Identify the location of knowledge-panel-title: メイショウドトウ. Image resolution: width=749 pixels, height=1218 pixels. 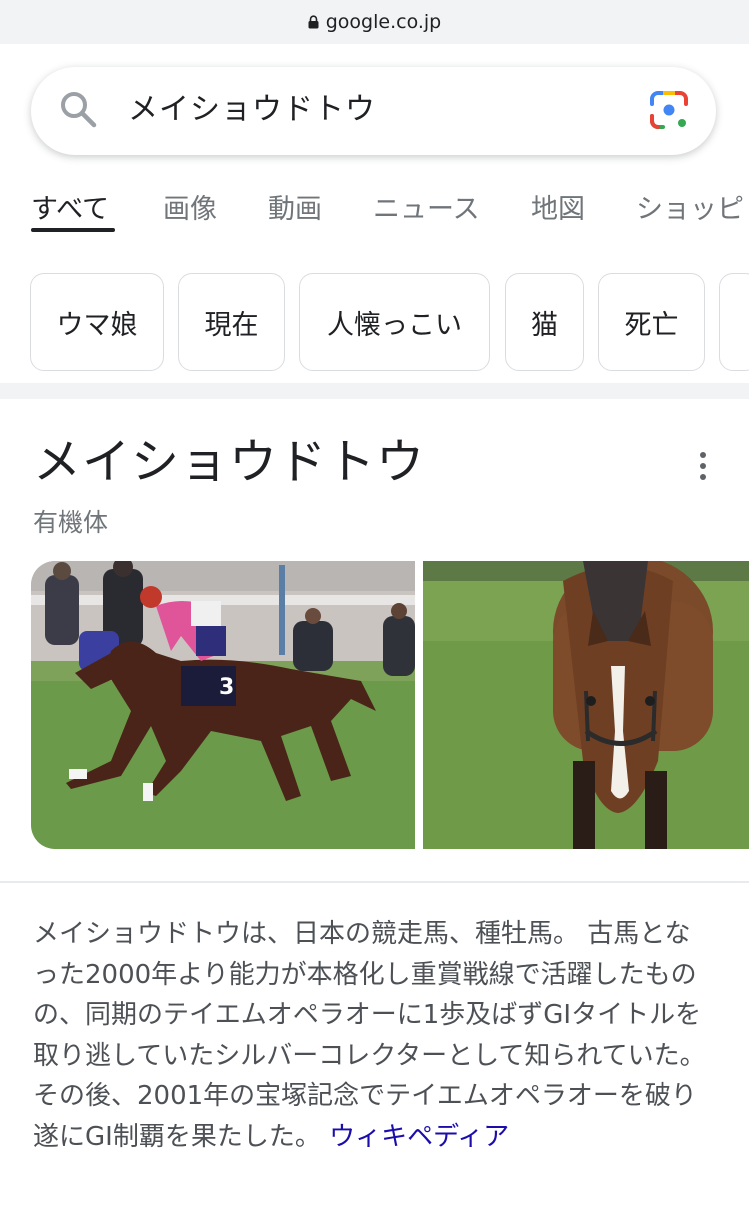
(229, 462).